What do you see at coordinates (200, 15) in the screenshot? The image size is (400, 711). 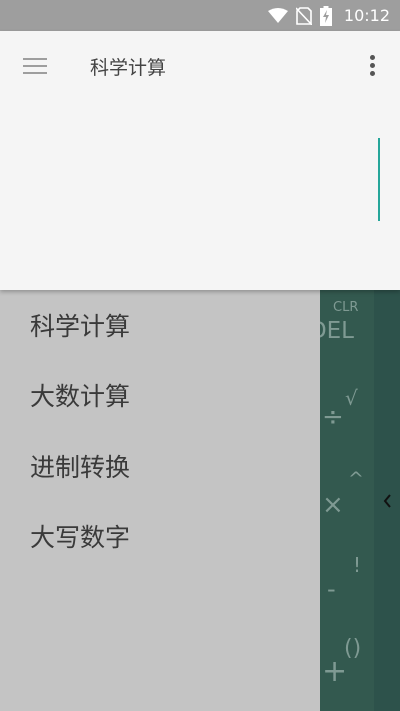 I see `status-bar: 10:12` at bounding box center [200, 15].